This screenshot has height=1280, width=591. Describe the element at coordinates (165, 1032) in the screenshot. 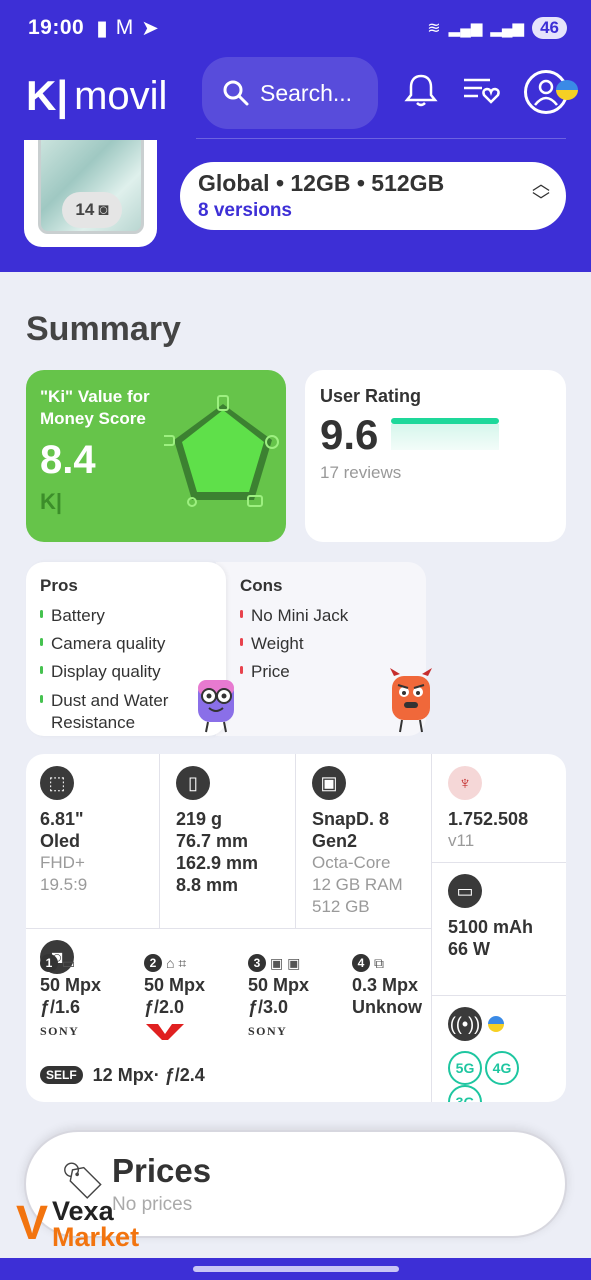

I see `sensor-brand-logo` at that location.